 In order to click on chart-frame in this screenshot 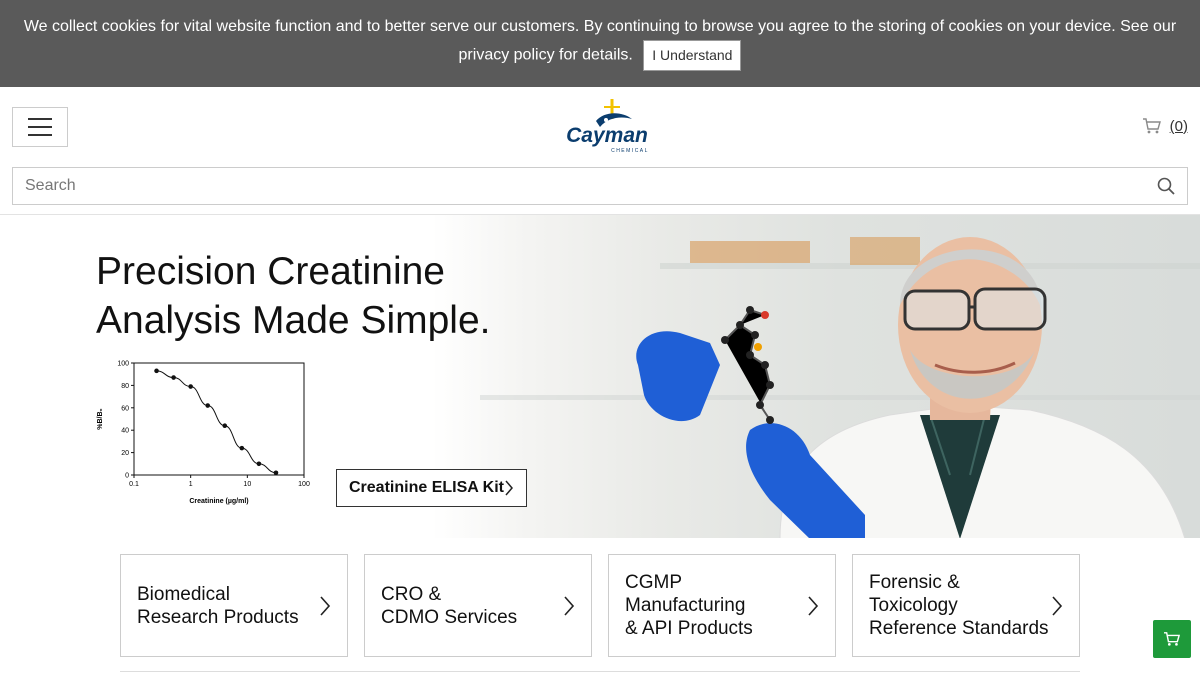, I will do `click(219, 419)`.